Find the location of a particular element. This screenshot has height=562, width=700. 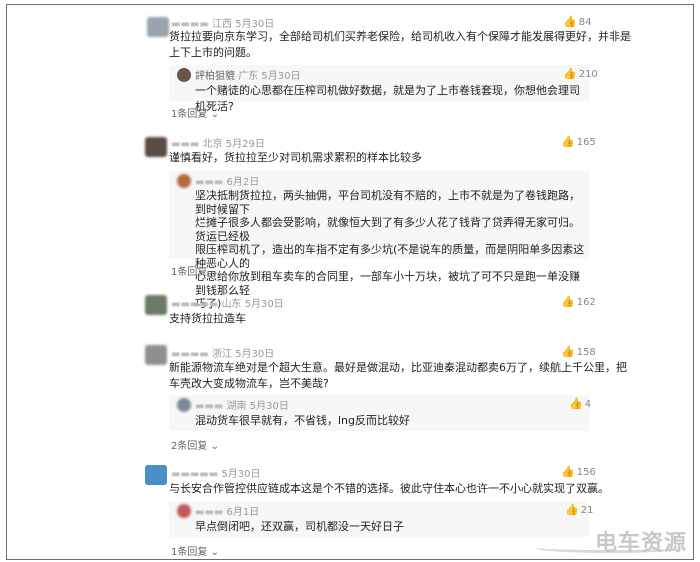

comment-meta: ▬▬▬▬ 江西 5月30日 is located at coordinates (222, 22).